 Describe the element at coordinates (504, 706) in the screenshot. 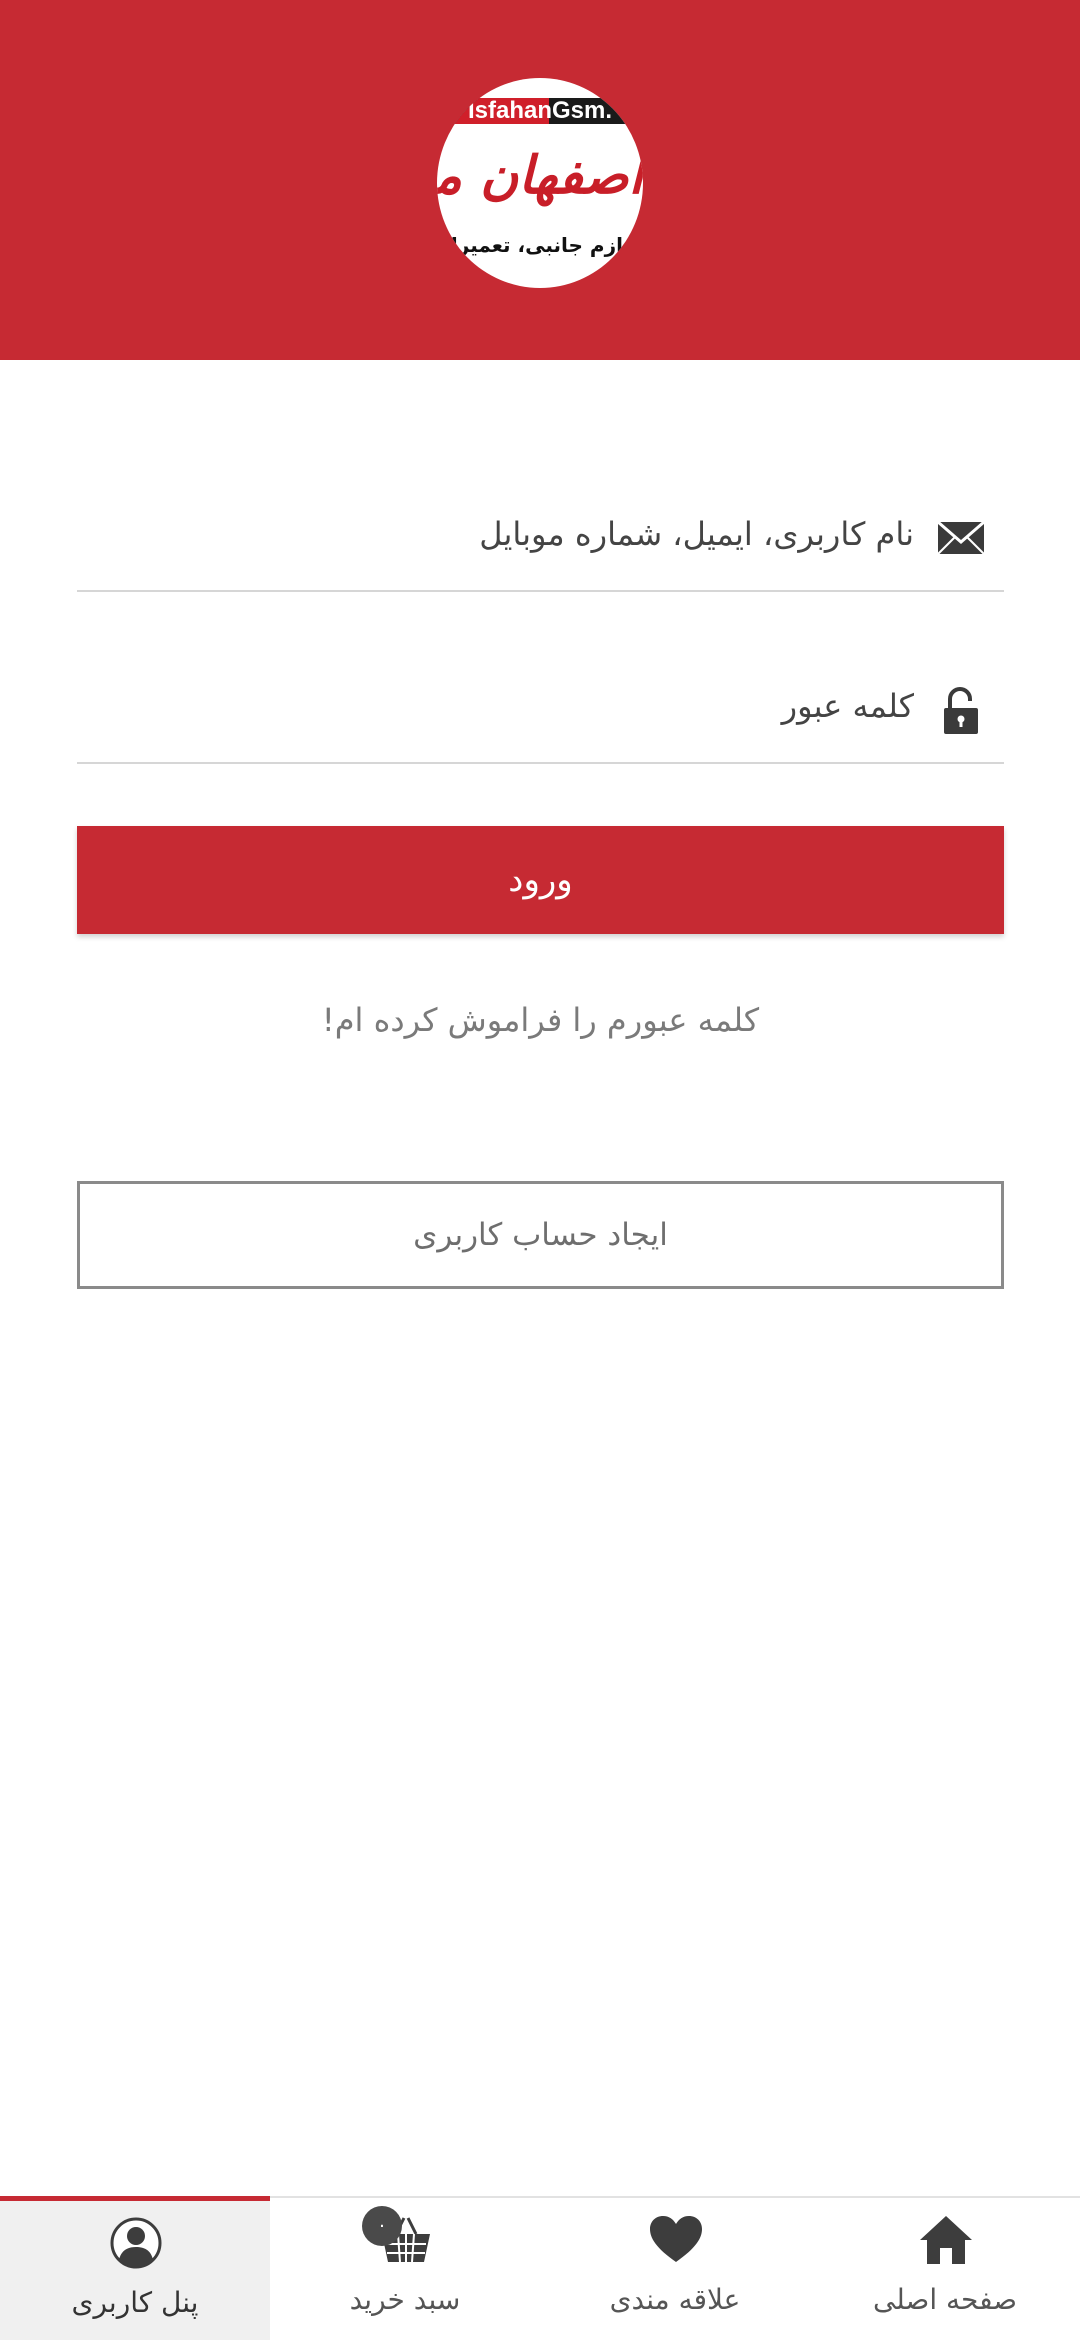

I see `password-input` at that location.